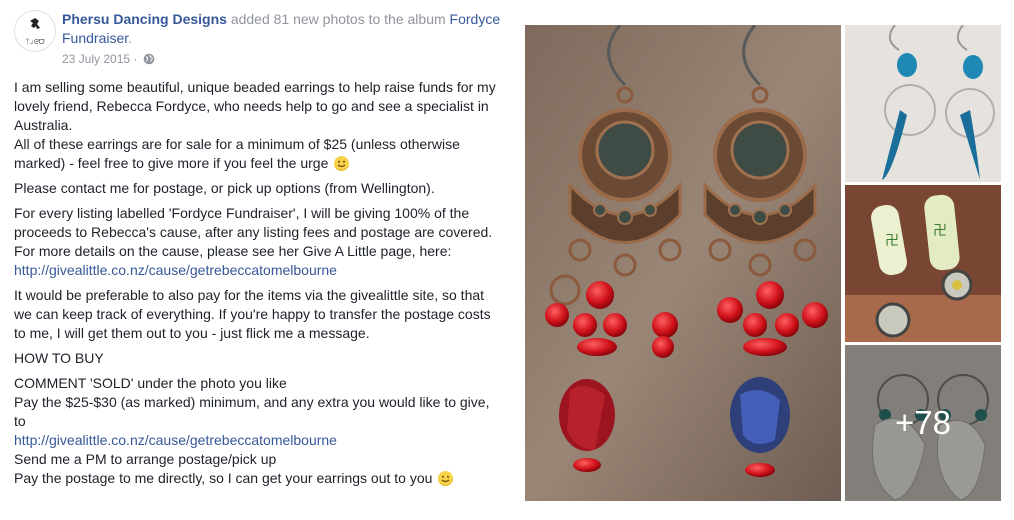  I want to click on how-to-buy-heading: HOW TO BUY, so click(59, 358).